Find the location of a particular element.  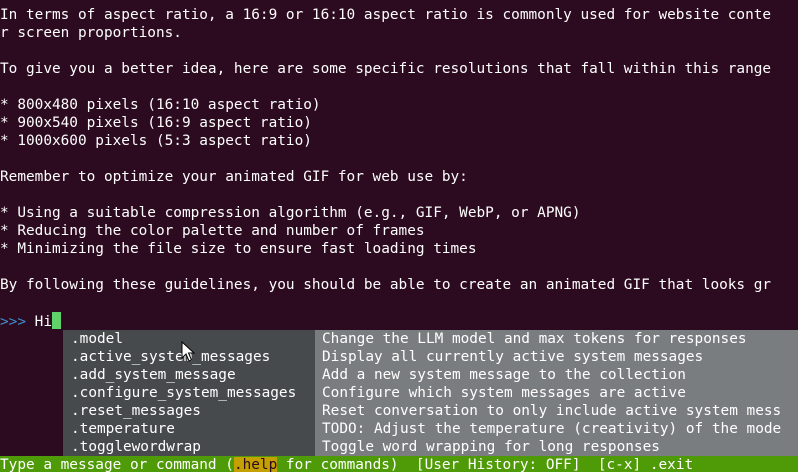

history-status: User History: OFF is located at coordinates (498, 464).